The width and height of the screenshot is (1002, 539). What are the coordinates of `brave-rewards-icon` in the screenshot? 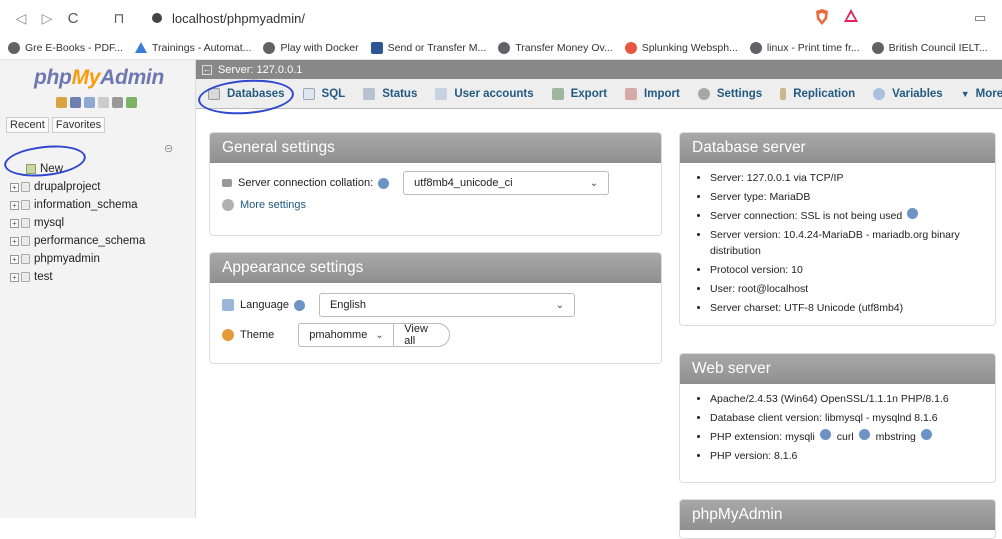 It's located at (851, 16).